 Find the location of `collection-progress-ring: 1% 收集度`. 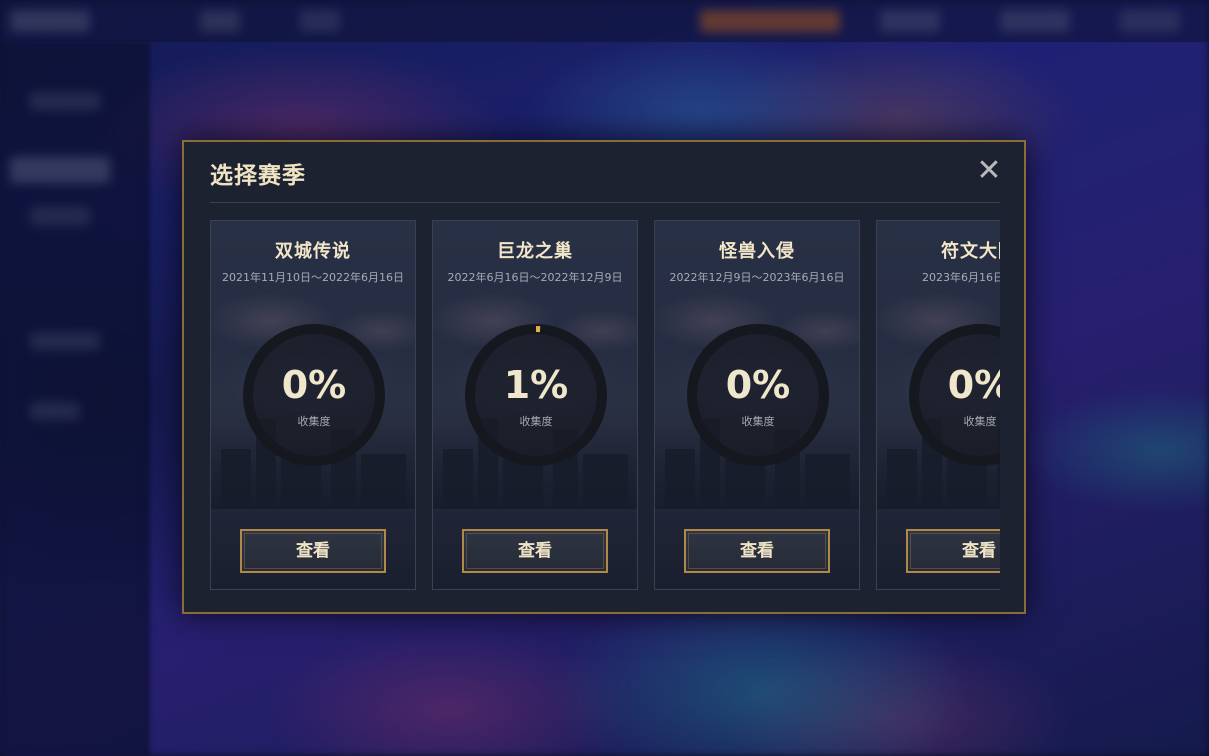

collection-progress-ring: 1% 收集度 is located at coordinates (536, 395).